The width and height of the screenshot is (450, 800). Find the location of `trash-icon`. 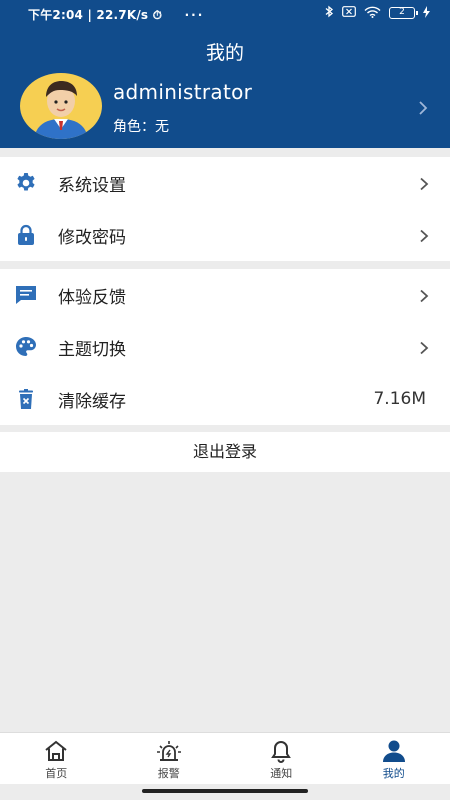

trash-icon is located at coordinates (26, 399).